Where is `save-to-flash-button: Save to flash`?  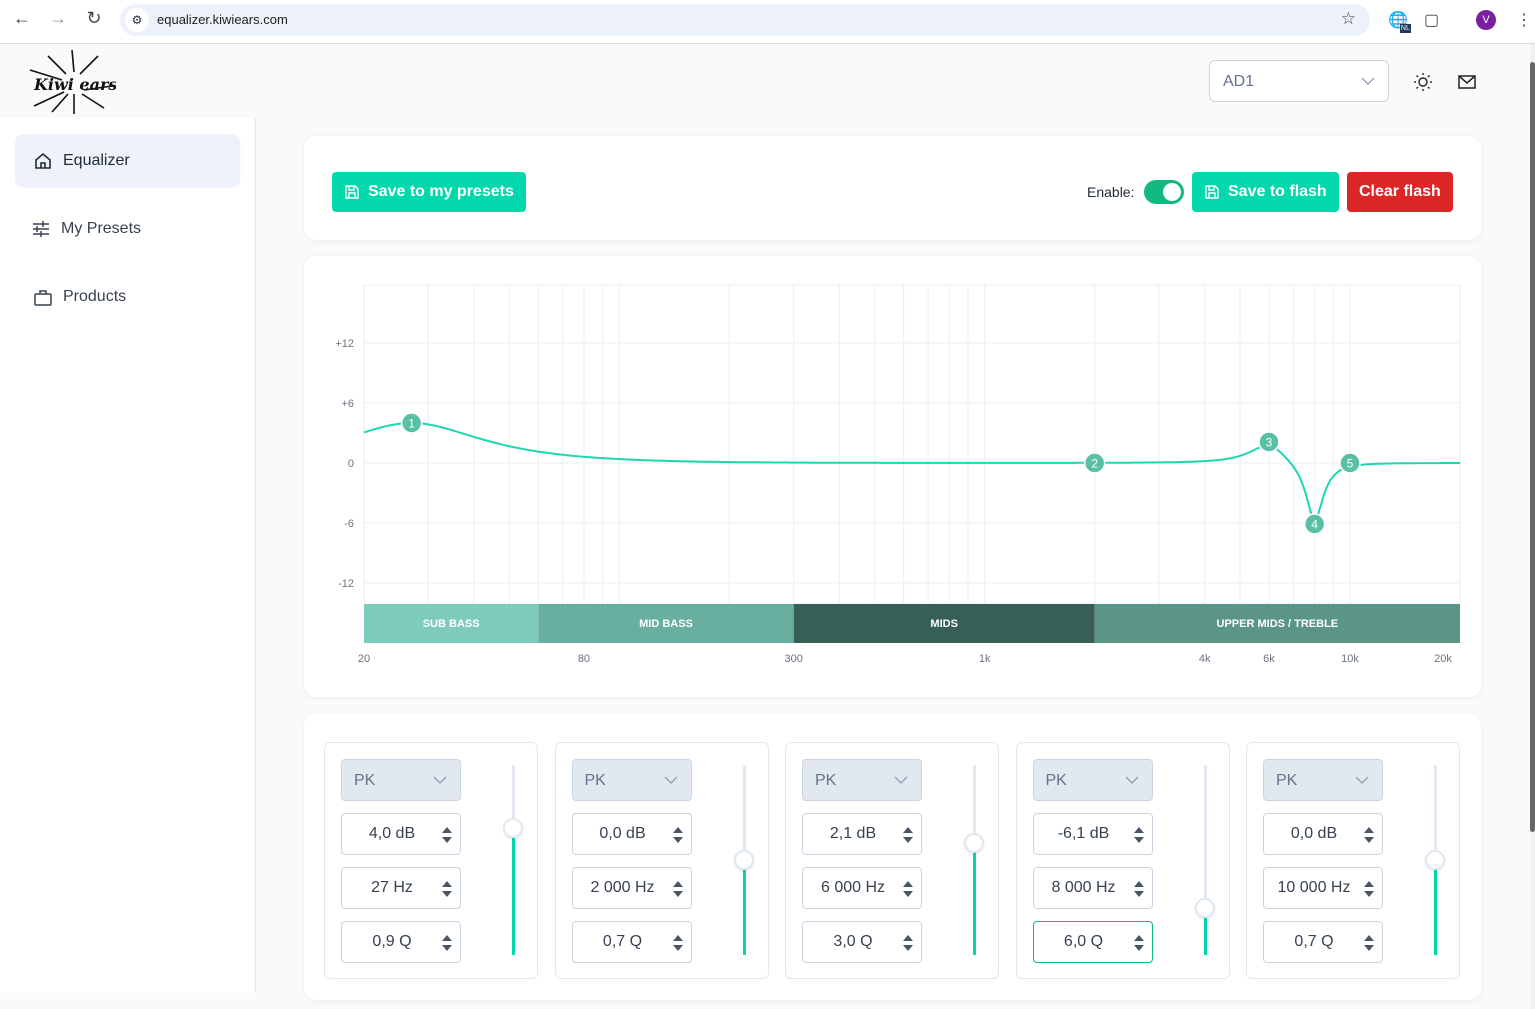 save-to-flash-button: Save to flash is located at coordinates (1265, 192).